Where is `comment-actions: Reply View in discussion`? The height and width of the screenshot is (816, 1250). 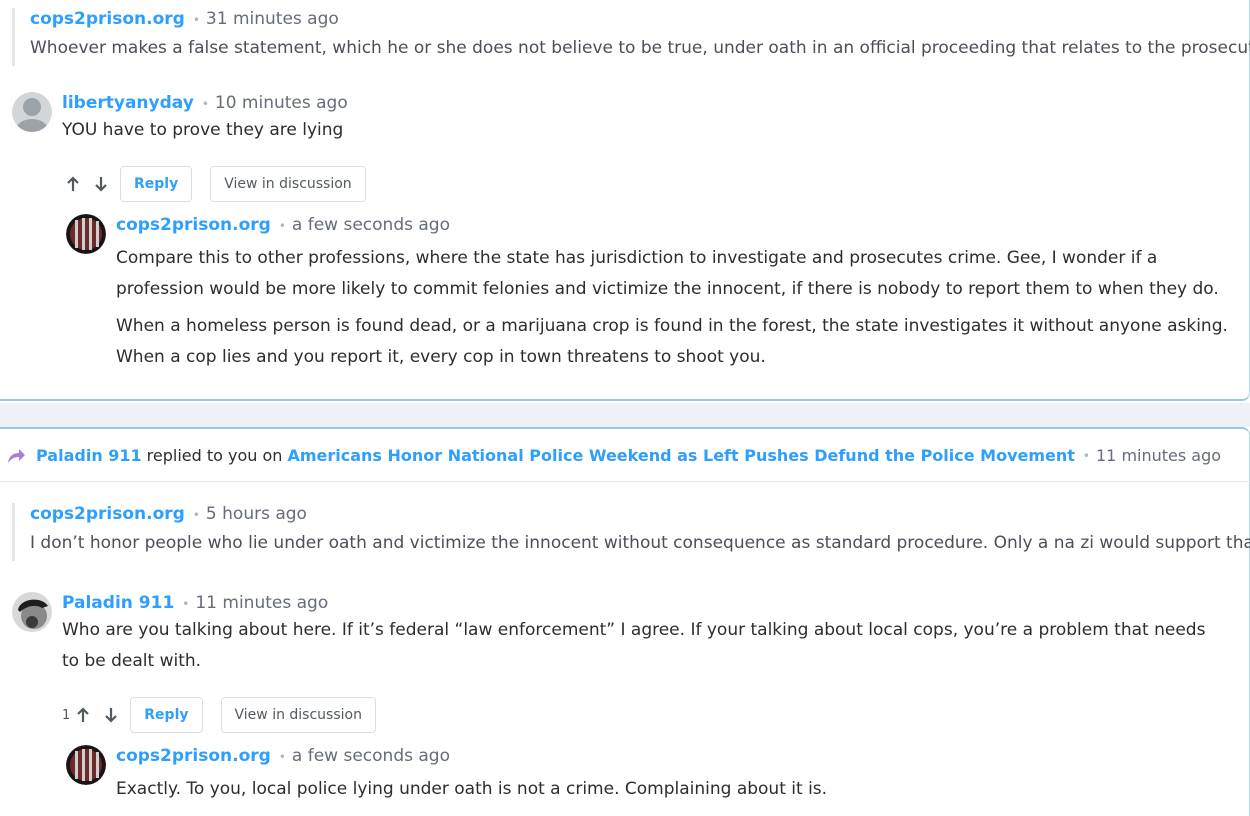
comment-actions: Reply View in discussion is located at coordinates (223, 184).